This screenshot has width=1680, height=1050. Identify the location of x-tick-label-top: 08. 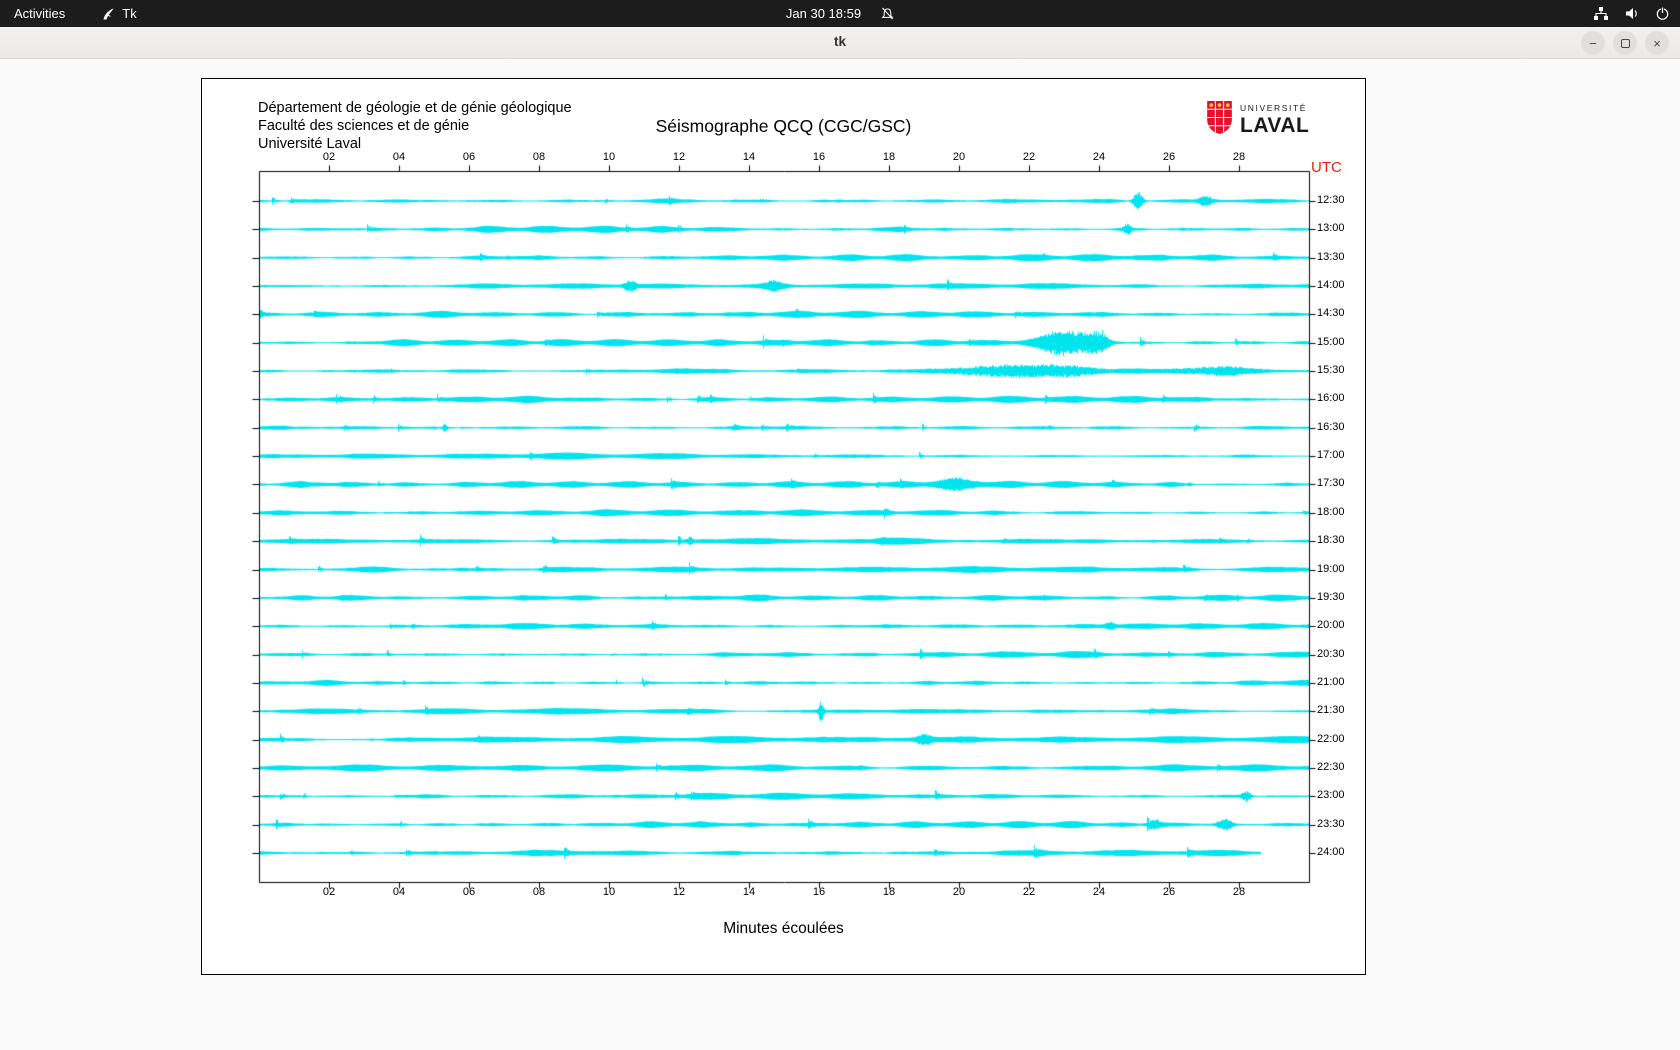
(539, 157).